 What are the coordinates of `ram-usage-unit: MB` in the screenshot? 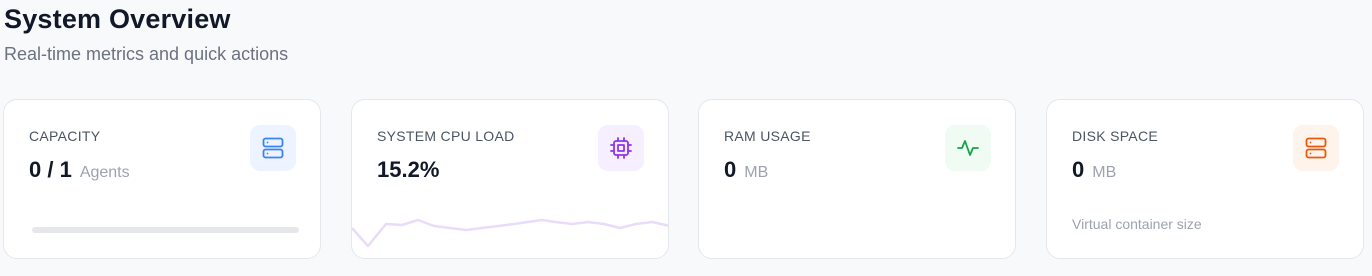 It's located at (756, 172).